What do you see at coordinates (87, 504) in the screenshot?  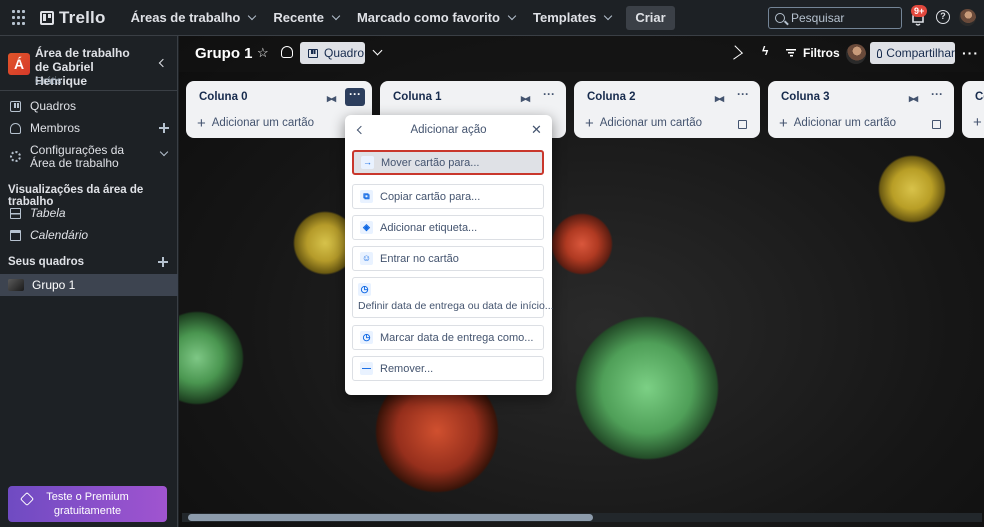 I see `premium-trial-button: Teste o Premium gratuitamente` at bounding box center [87, 504].